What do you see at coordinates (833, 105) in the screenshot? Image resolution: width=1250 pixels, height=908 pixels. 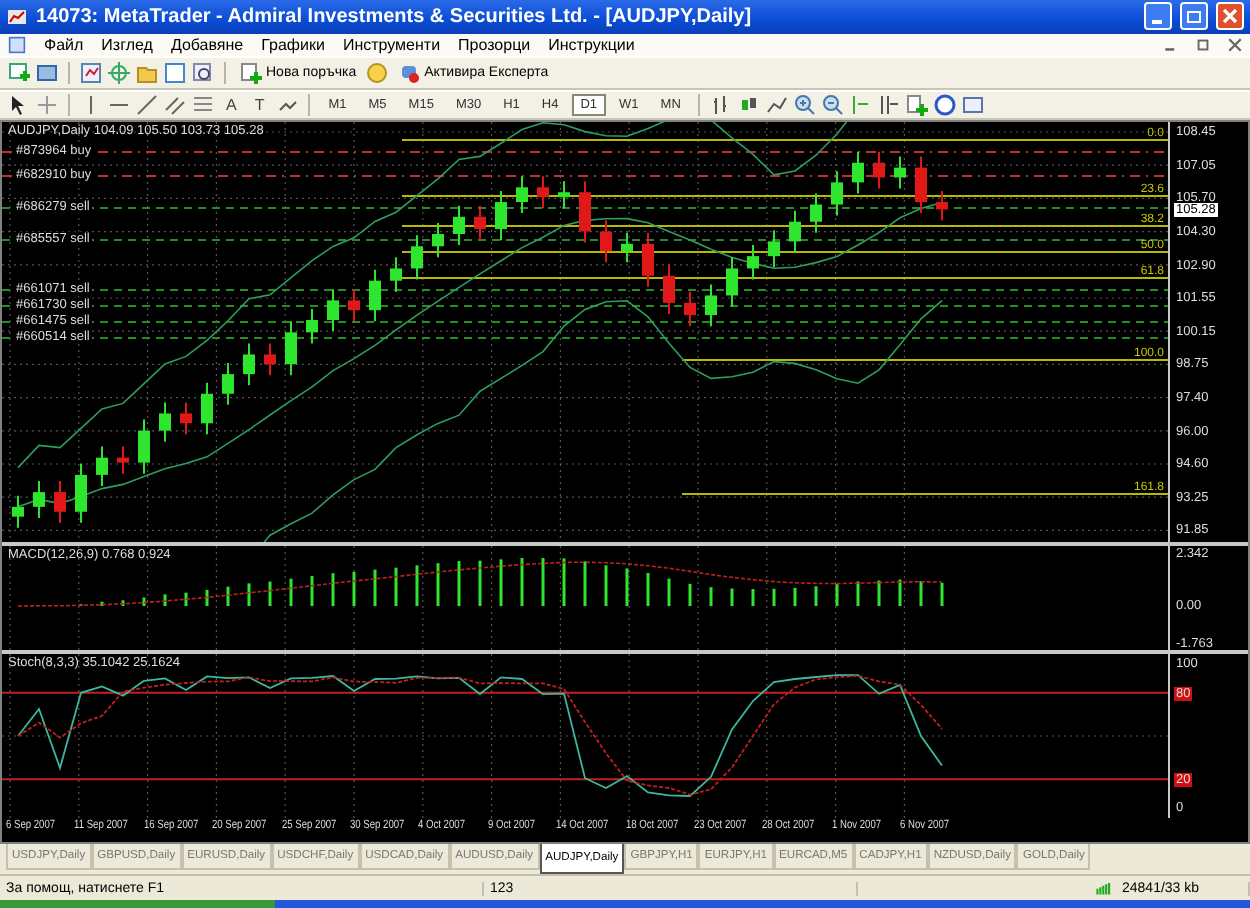 I see `zoom-out-icon` at bounding box center [833, 105].